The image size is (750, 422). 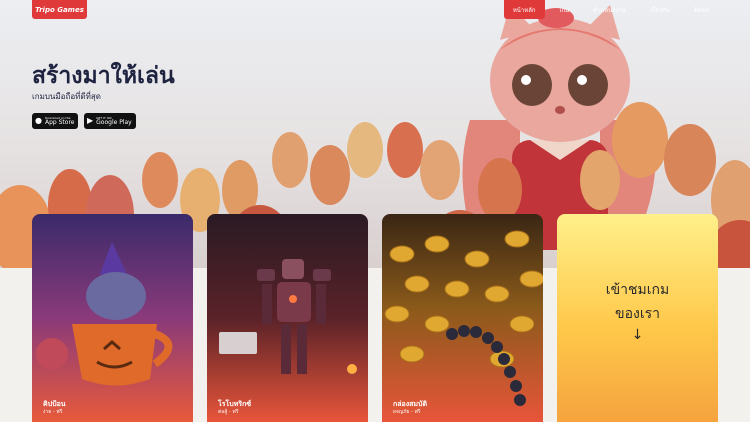 I want to click on view-games-card: เข้าชมเกม ของเรา ↓, so click(x=637, y=318).